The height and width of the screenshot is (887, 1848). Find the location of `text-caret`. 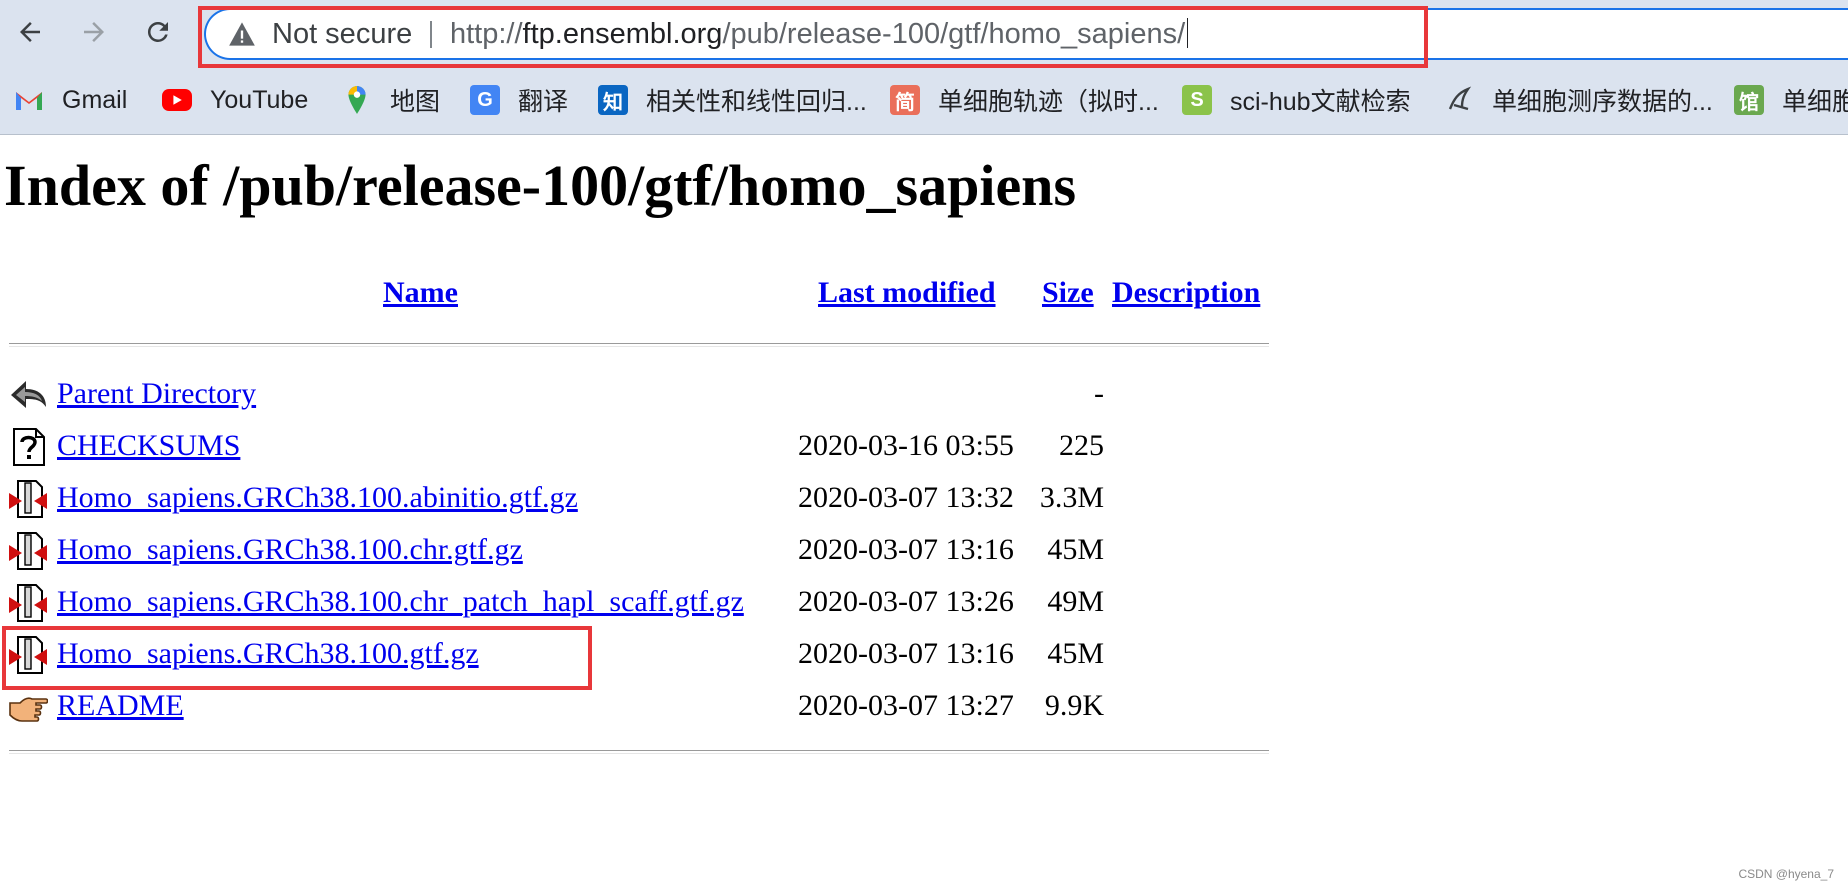

text-caret is located at coordinates (1188, 33).